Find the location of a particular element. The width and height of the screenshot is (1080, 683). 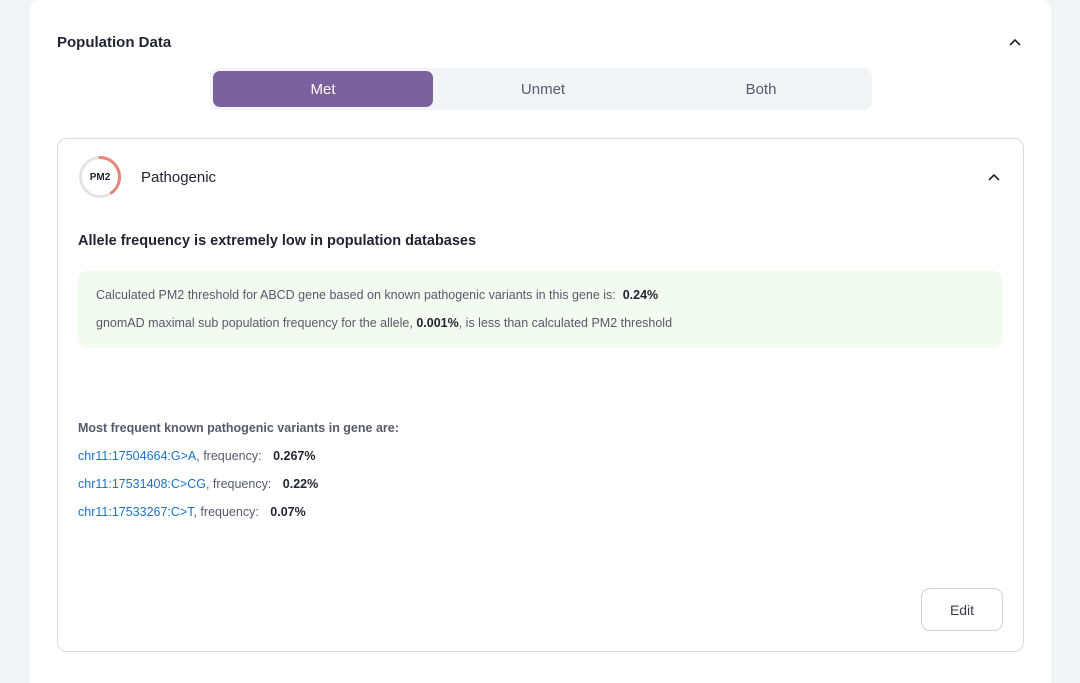

gnomad-value: 0.001% is located at coordinates (437, 323).